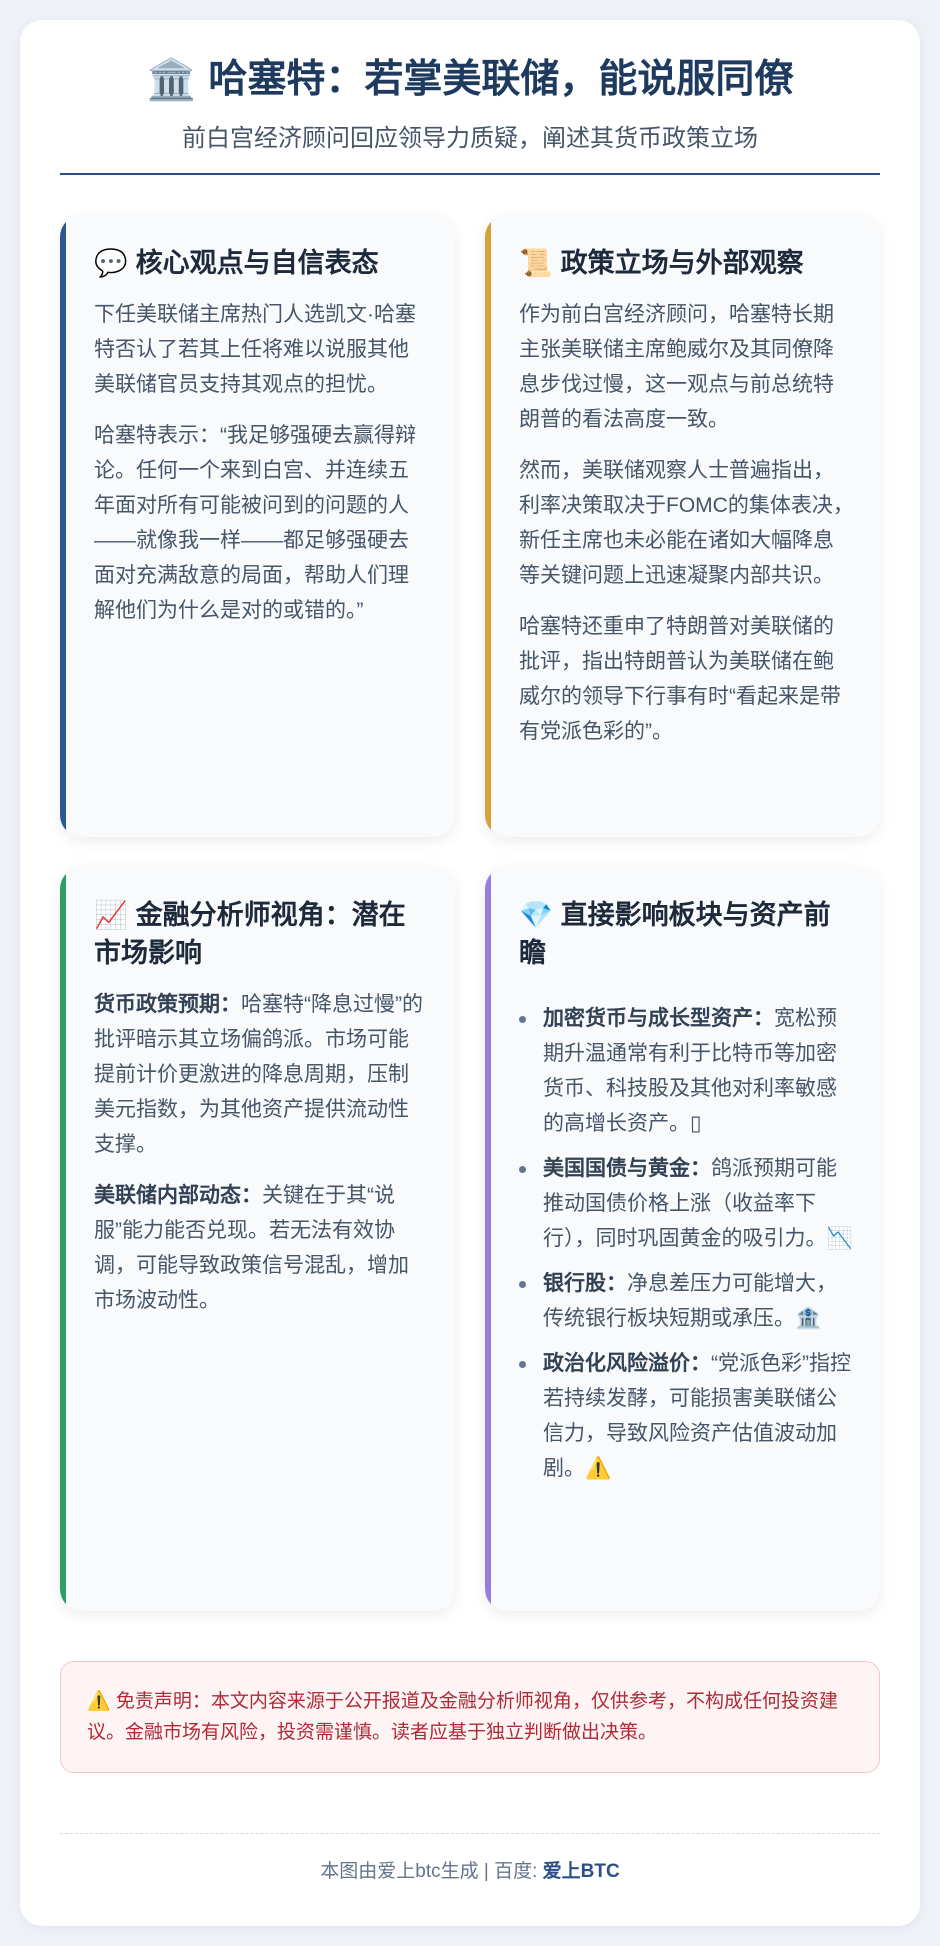 The image size is (940, 1946). Describe the element at coordinates (658, 1018) in the screenshot. I see `item-label: 加密货币与成长型资产：` at that location.